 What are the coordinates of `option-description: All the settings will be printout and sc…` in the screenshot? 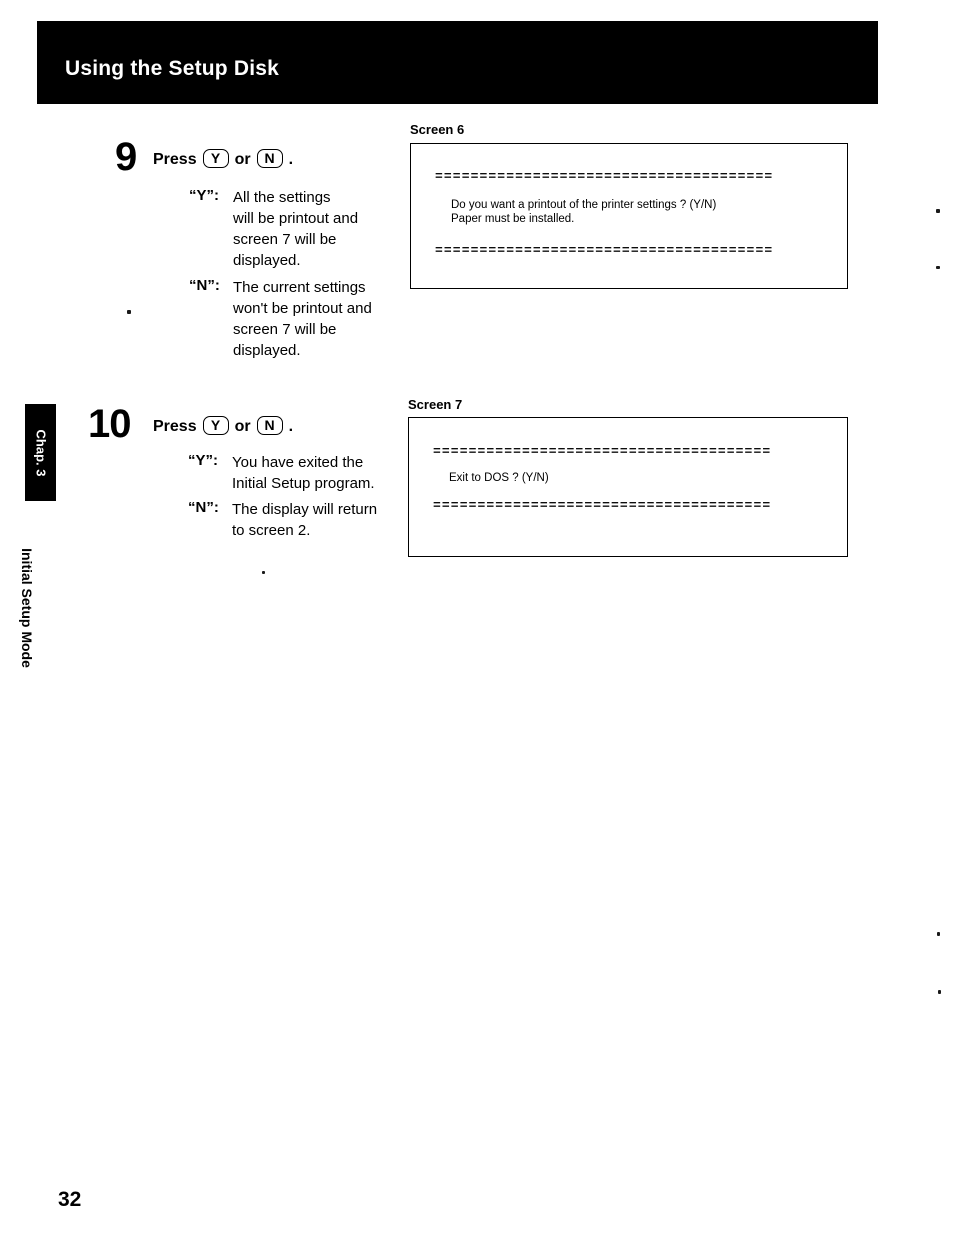 It's located at (296, 229).